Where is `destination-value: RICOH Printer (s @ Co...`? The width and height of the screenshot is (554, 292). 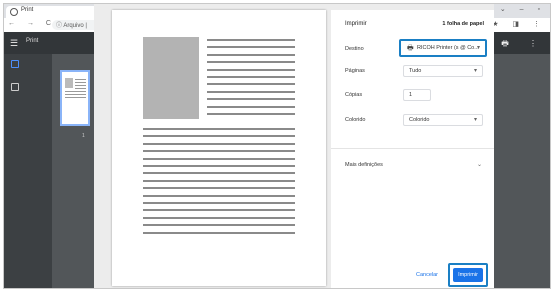
destination-value: RICOH Printer (s @ Co... is located at coordinates (448, 48).